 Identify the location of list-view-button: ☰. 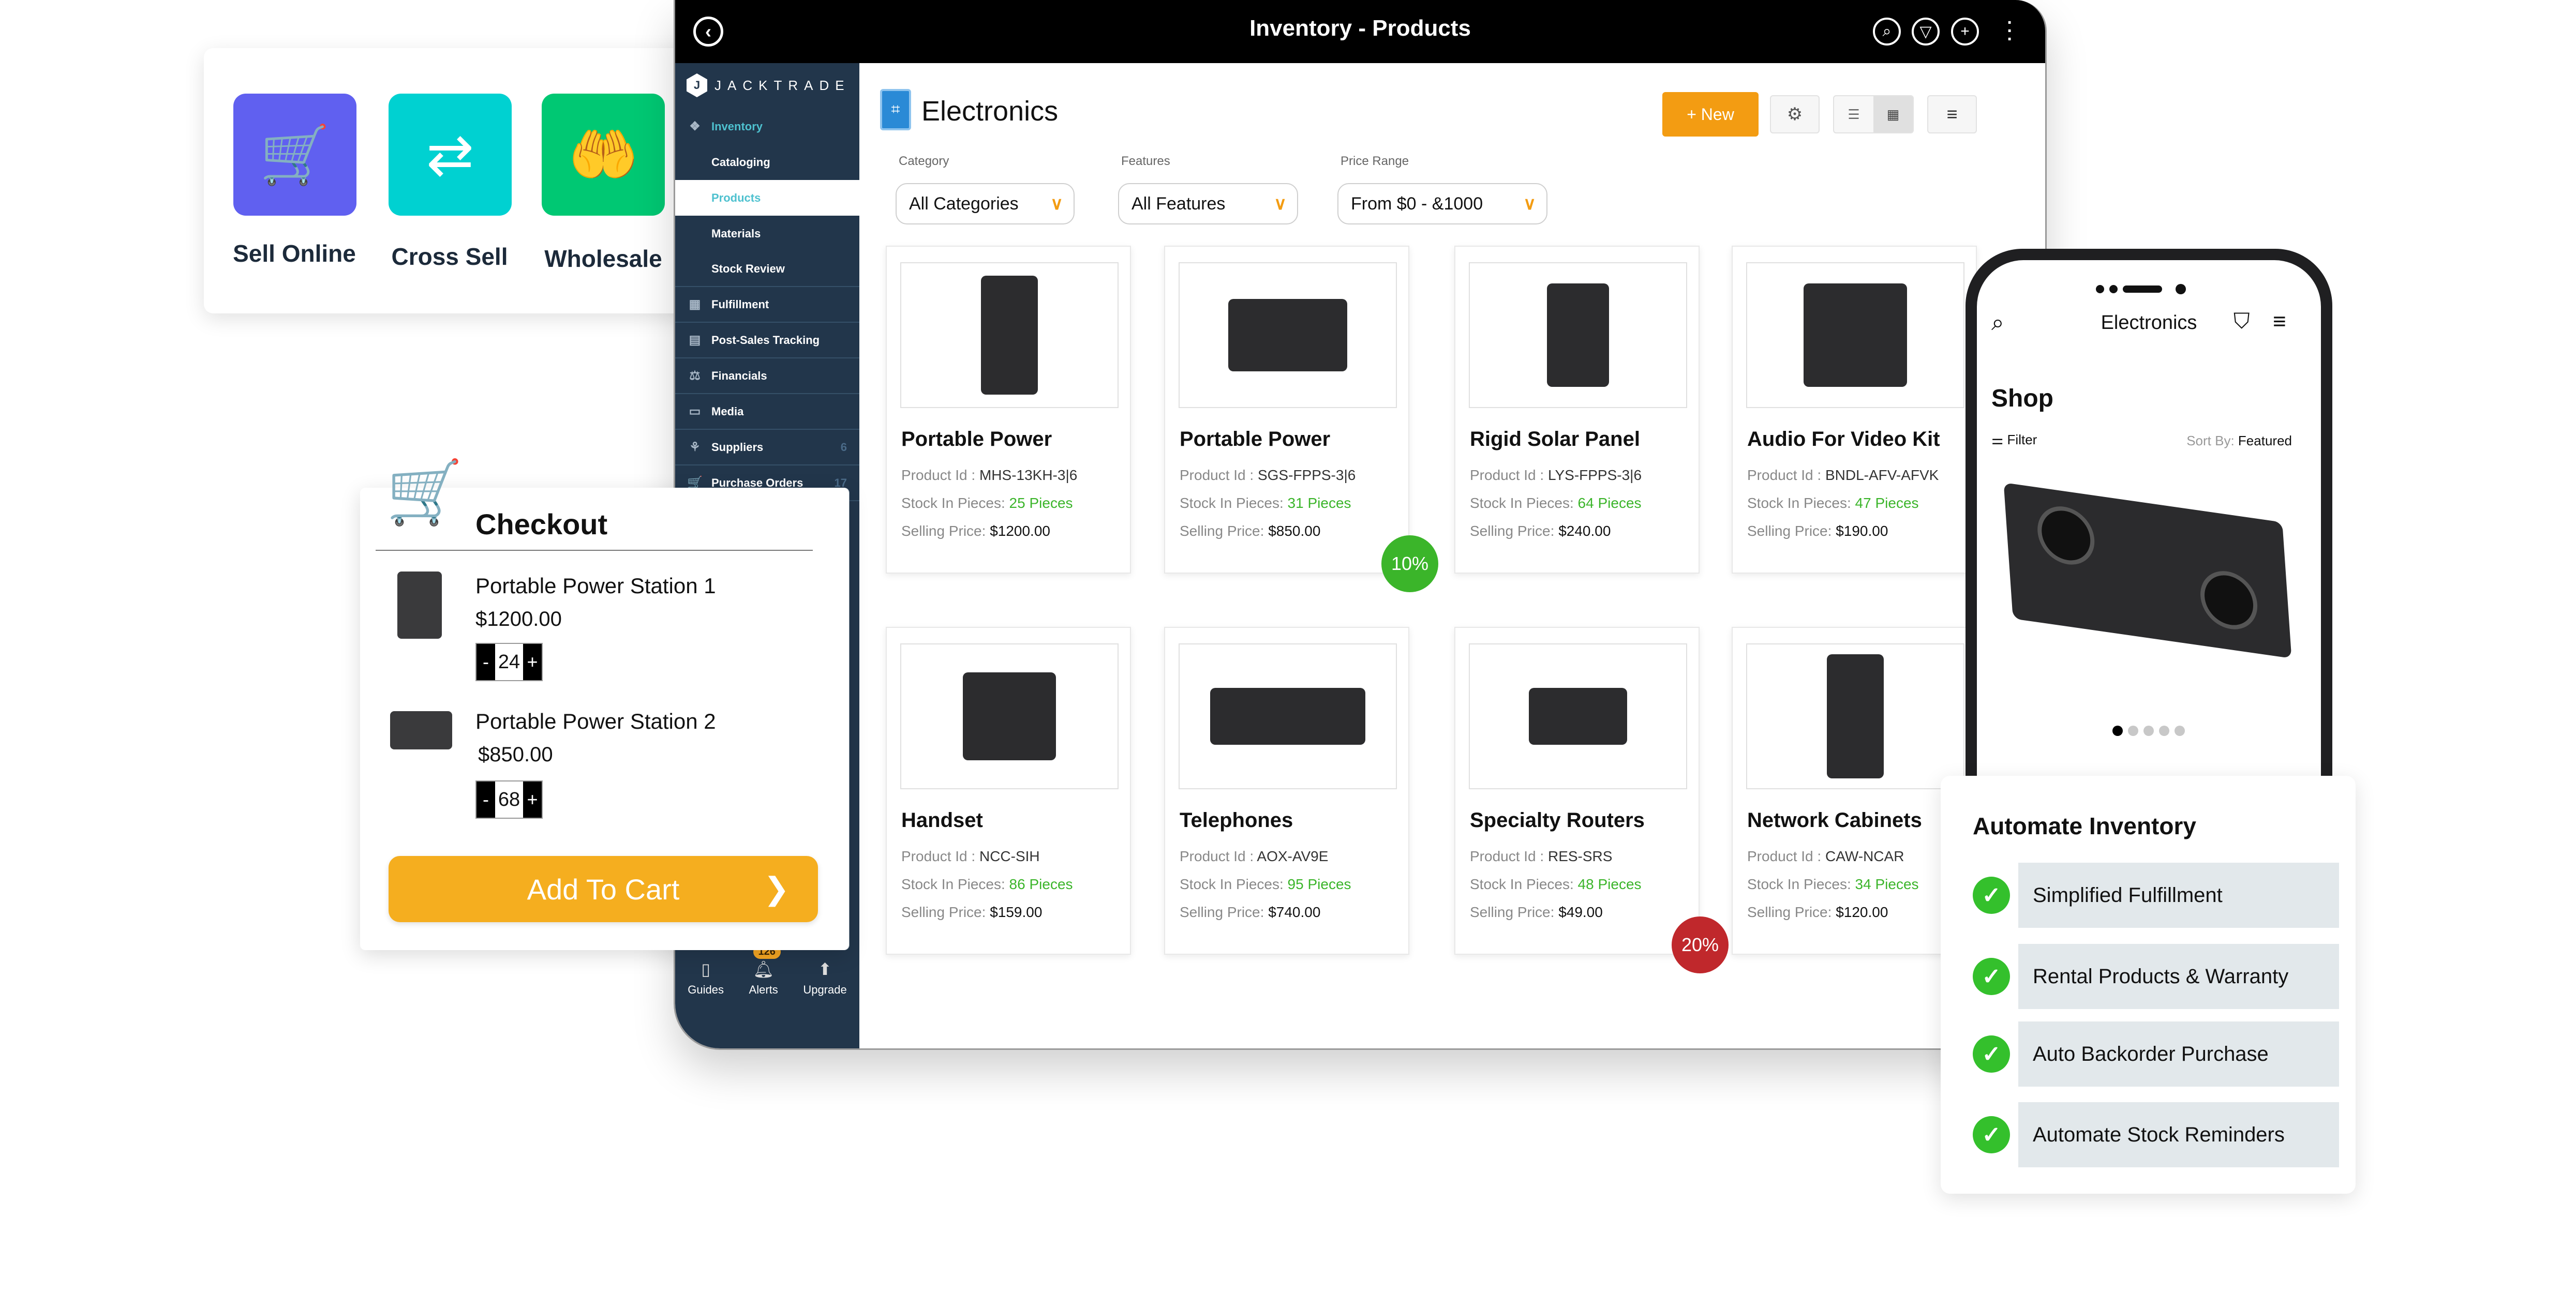
(1853, 114).